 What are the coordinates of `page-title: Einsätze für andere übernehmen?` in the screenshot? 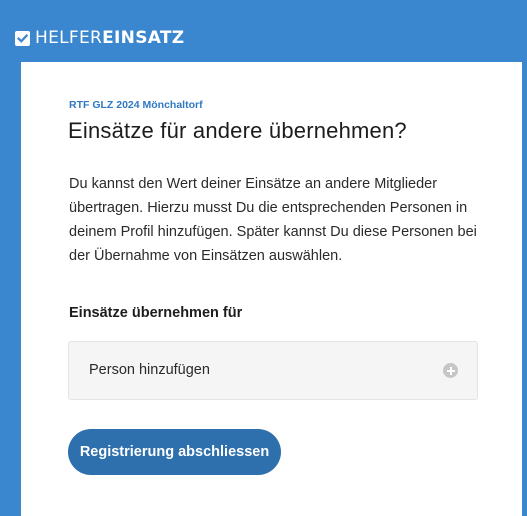 It's located at (237, 130).